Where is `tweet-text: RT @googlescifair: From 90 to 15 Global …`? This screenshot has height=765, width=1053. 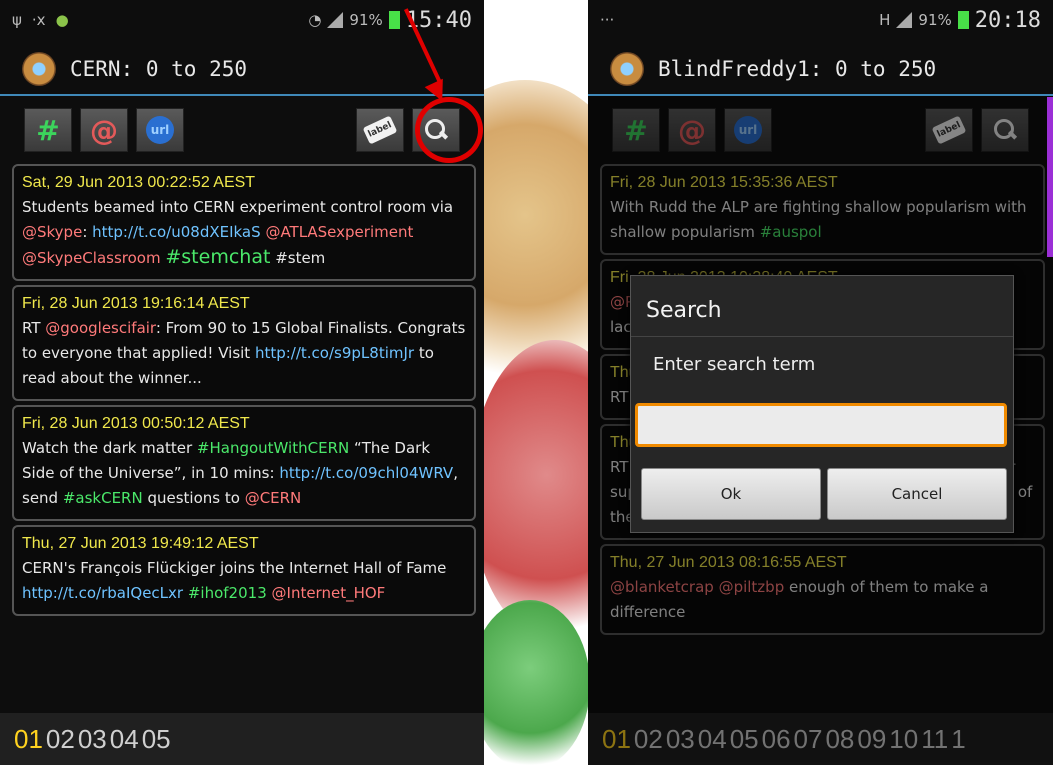 tweet-text: RT @googlescifair: From 90 to 15 Global … is located at coordinates (244, 353).